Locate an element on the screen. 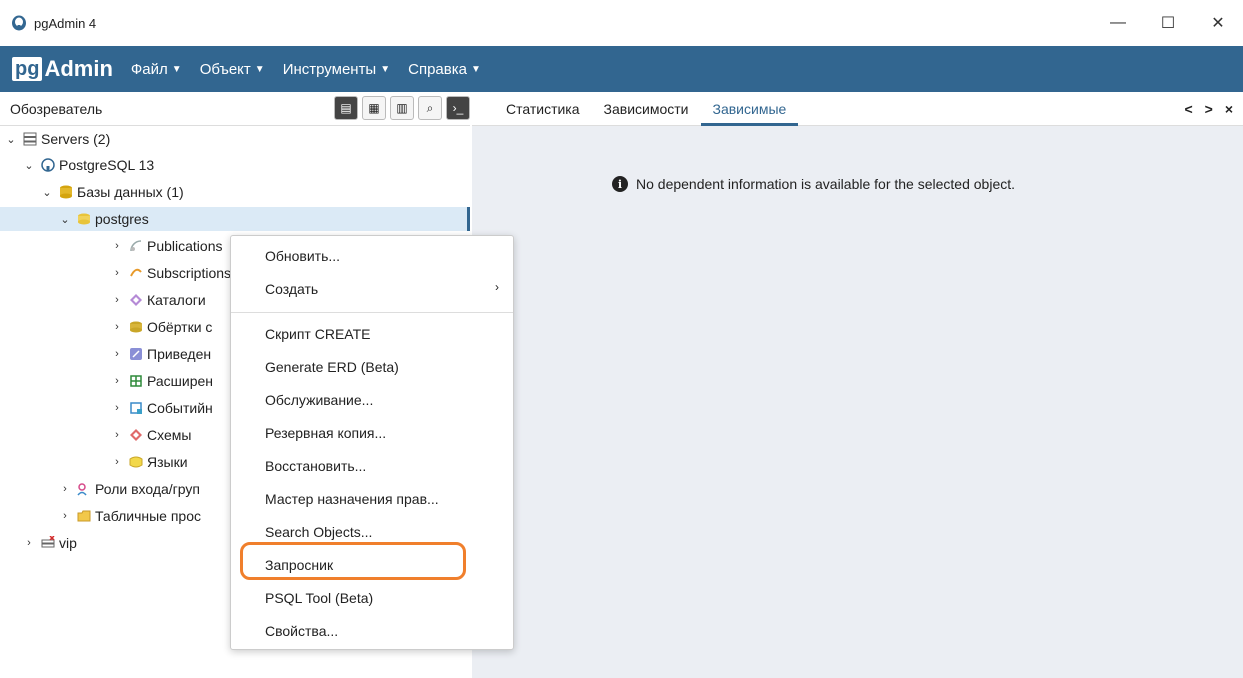  tree-label: Базы данных (1) is located at coordinates (130, 192).